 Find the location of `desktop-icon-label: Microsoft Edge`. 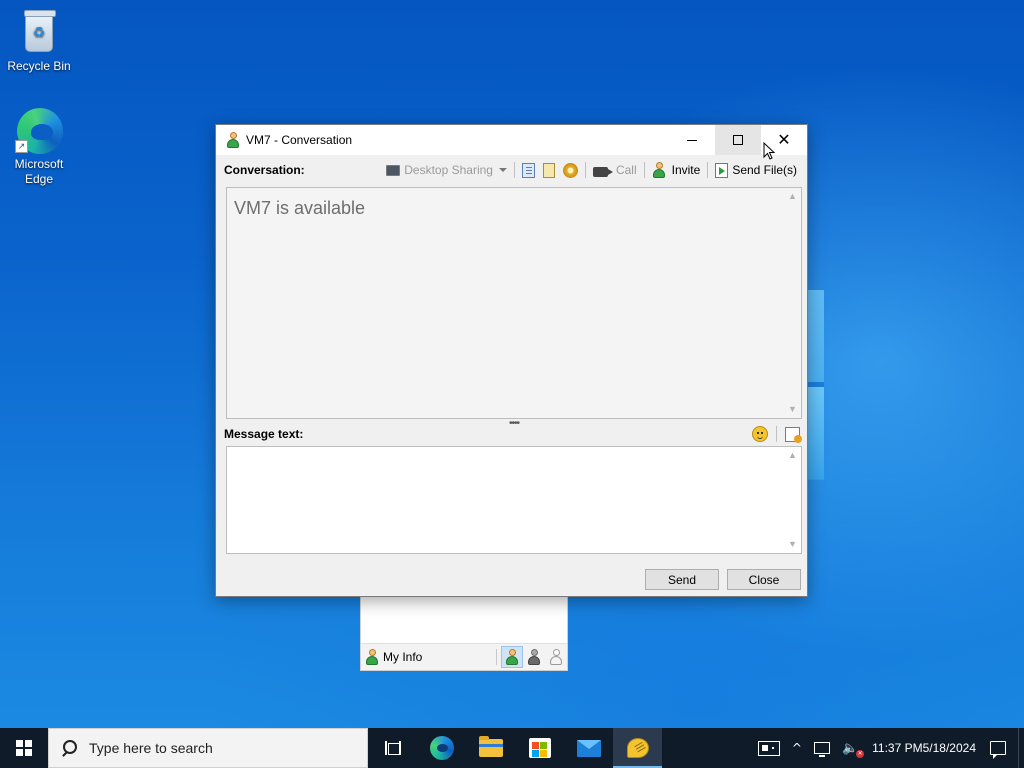

desktop-icon-label: Microsoft Edge is located at coordinates (39, 171).